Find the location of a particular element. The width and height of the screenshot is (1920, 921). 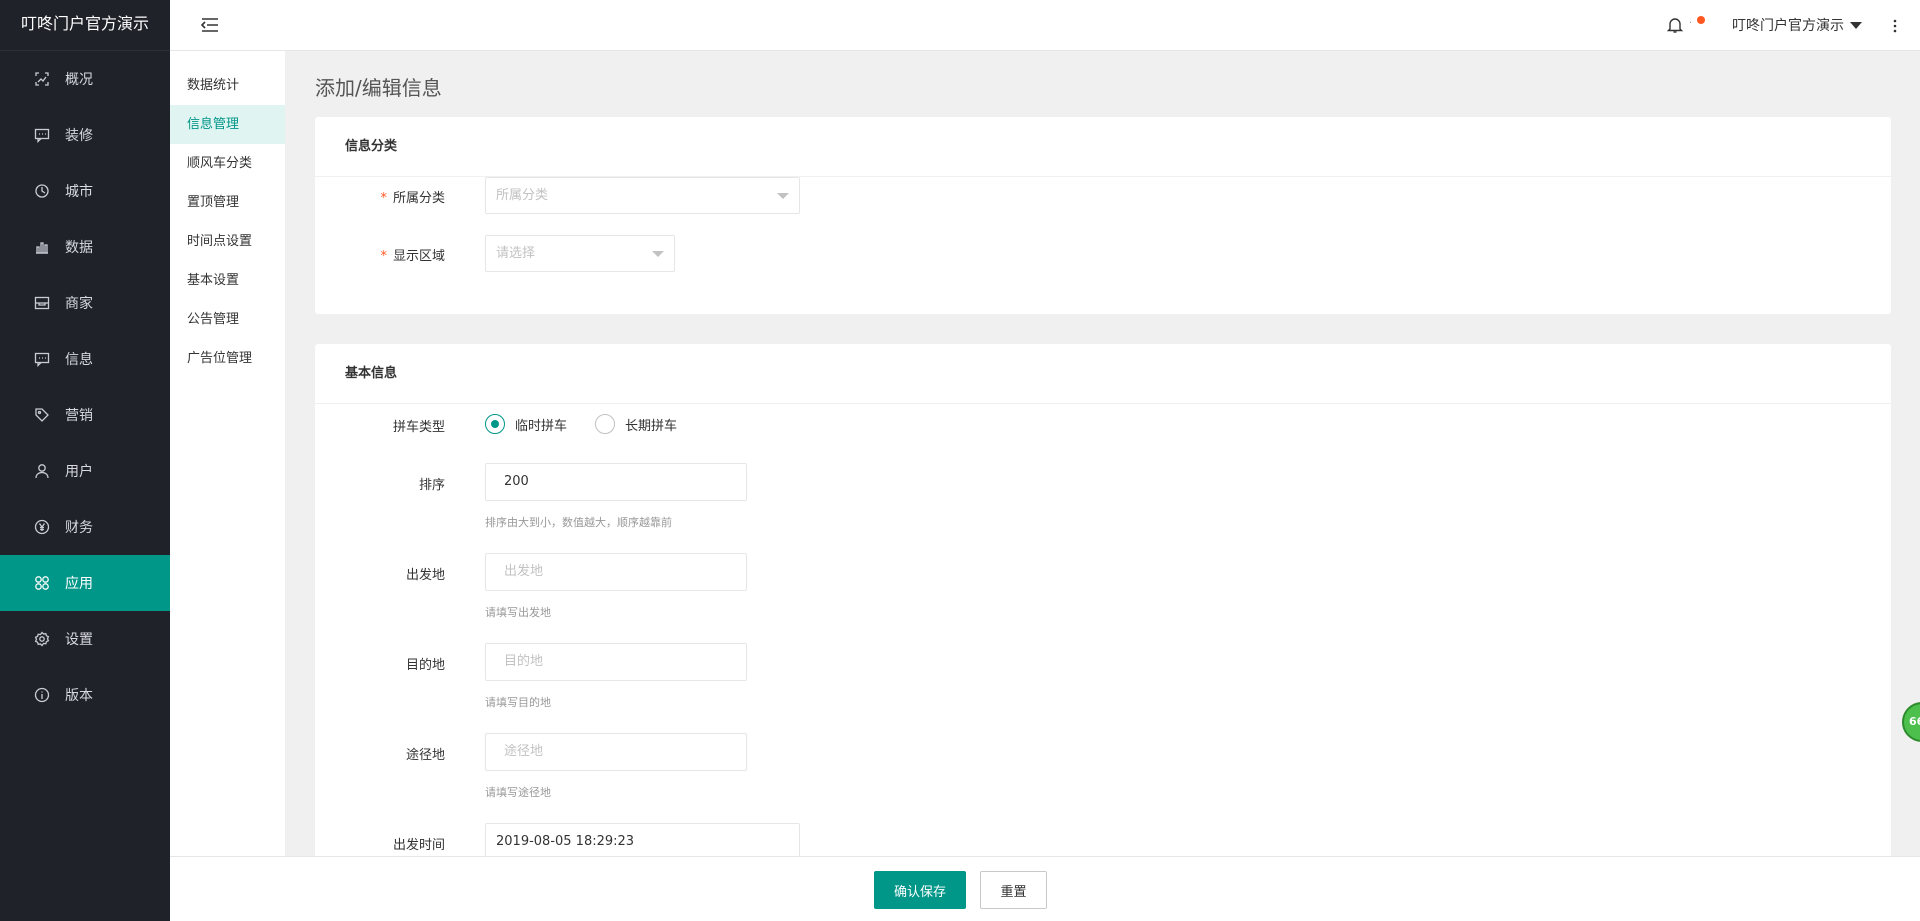

nav-item-overview: 概况 is located at coordinates (85, 79).